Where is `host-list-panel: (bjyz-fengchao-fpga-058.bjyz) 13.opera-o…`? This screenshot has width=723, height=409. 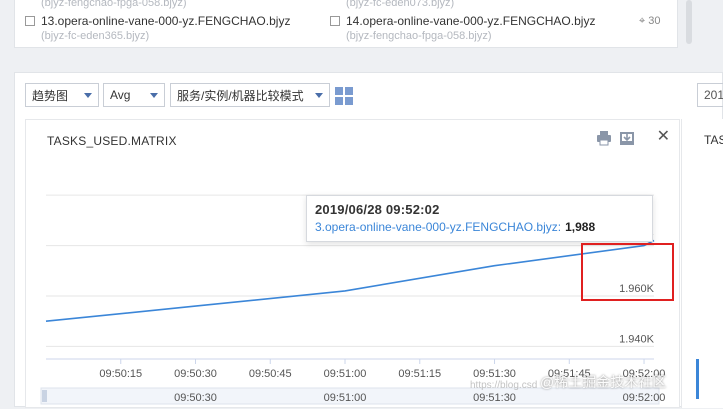
host-list-panel: (bjyz-fengchao-fpga-058.bjyz) 13.opera-o… is located at coordinates (346, 24).